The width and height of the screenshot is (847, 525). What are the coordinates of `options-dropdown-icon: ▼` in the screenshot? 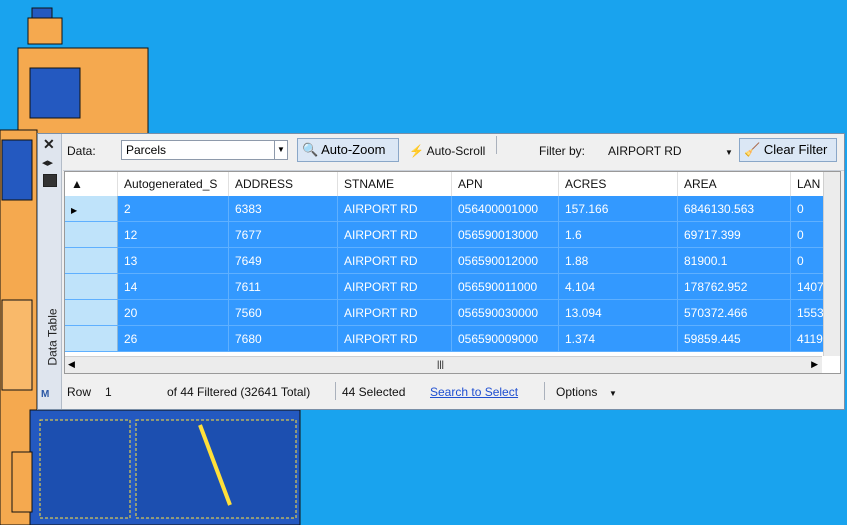 It's located at (613, 393).